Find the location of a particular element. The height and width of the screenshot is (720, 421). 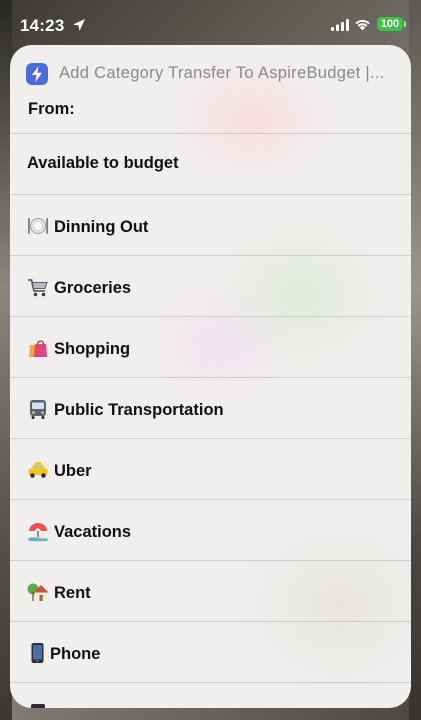

list-item: Shopping is located at coordinates (210, 346).